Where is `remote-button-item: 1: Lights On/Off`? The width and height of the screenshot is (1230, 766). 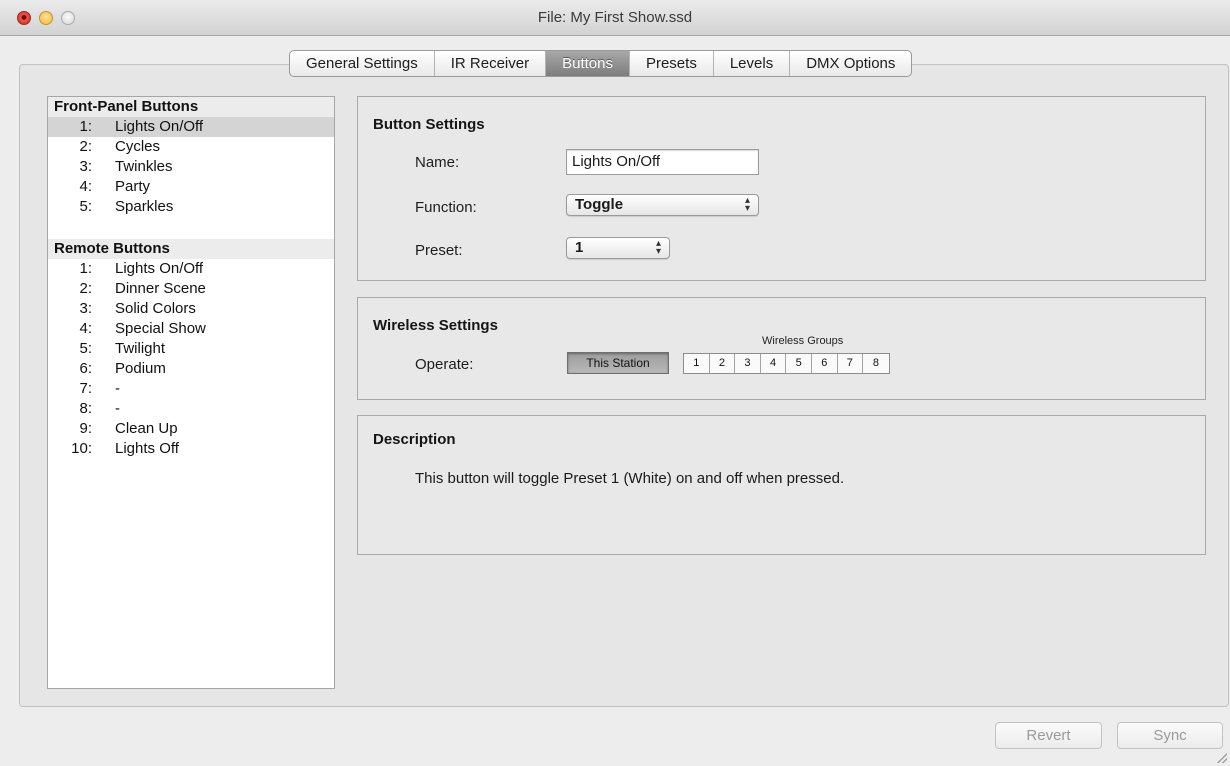 remote-button-item: 1: Lights On/Off is located at coordinates (191, 269).